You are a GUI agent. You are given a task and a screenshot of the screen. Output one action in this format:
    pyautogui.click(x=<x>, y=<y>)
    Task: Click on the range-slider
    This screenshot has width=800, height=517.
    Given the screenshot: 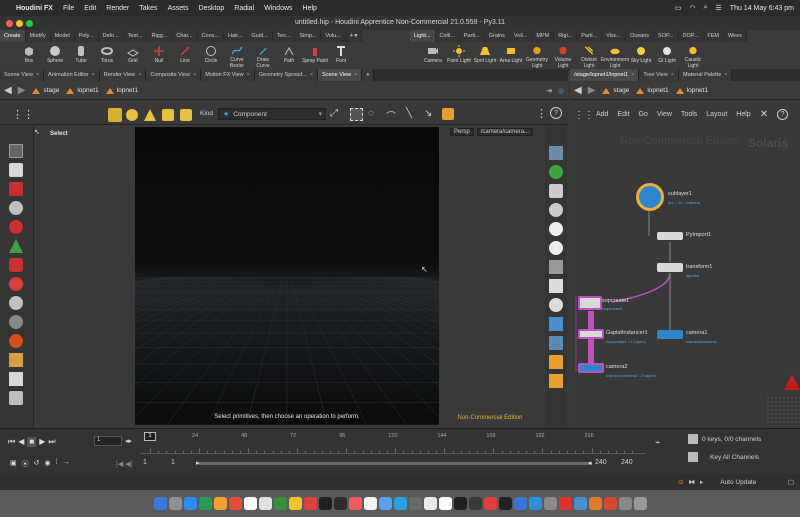 What is the action you would take?
    pyautogui.click(x=395, y=463)
    